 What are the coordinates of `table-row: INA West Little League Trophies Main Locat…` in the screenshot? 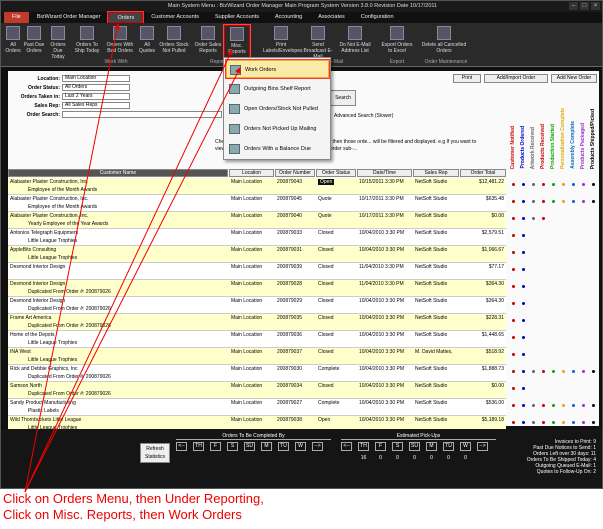 It's located at (257, 356).